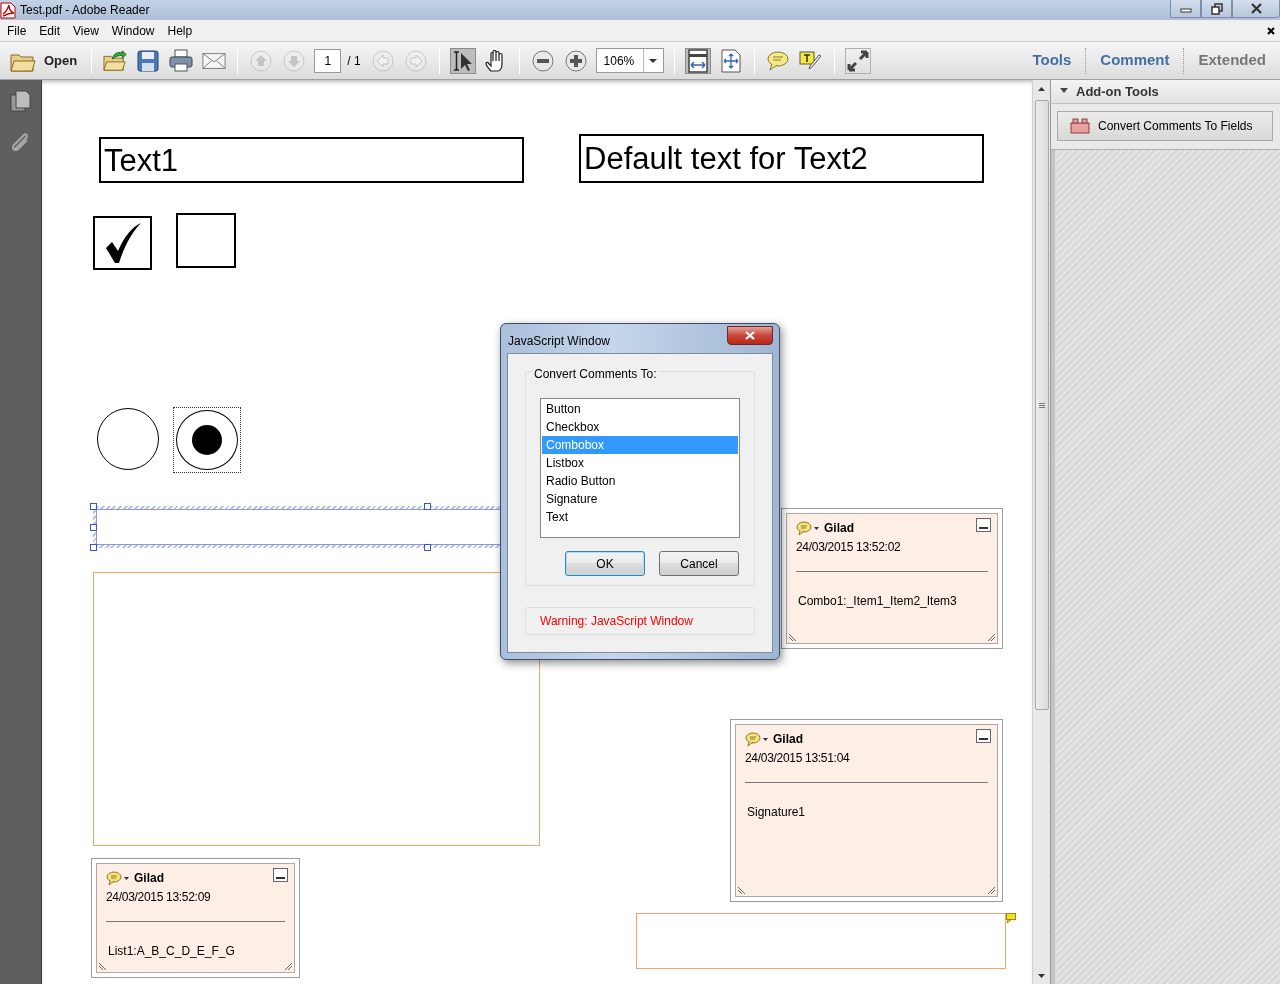 This screenshot has height=984, width=1280. I want to click on expand-icon, so click(857, 60).